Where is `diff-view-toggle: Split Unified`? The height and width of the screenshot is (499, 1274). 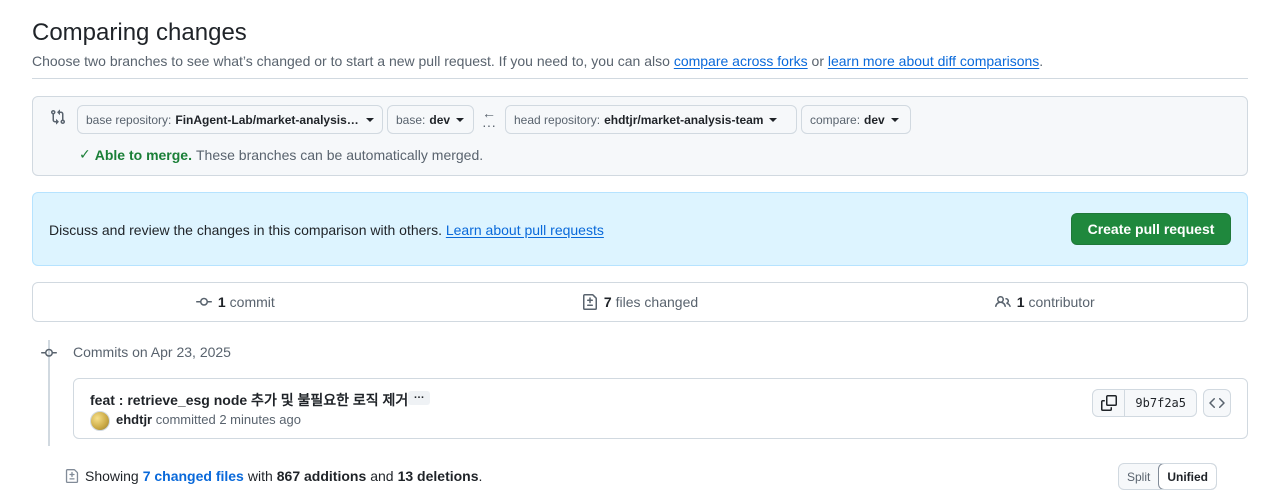
diff-view-toggle: Split Unified is located at coordinates (1168, 476).